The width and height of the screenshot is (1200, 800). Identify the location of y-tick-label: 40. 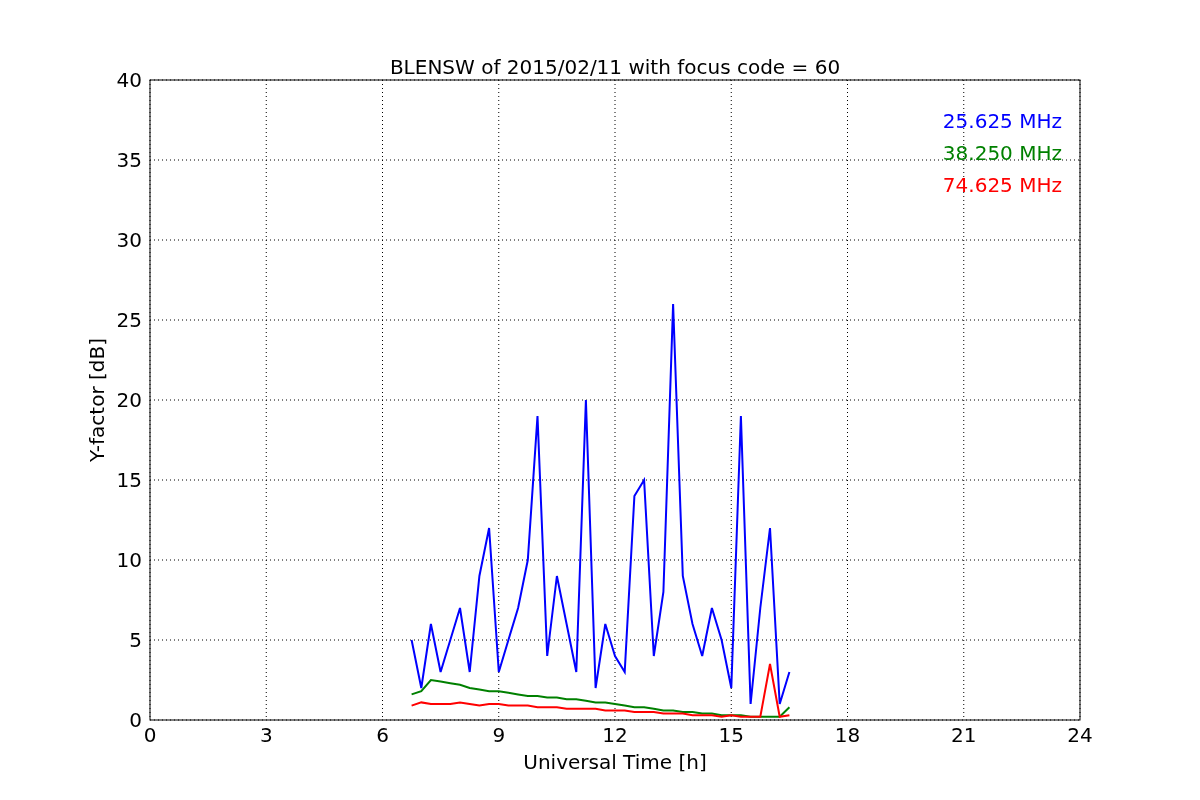
(129, 80).